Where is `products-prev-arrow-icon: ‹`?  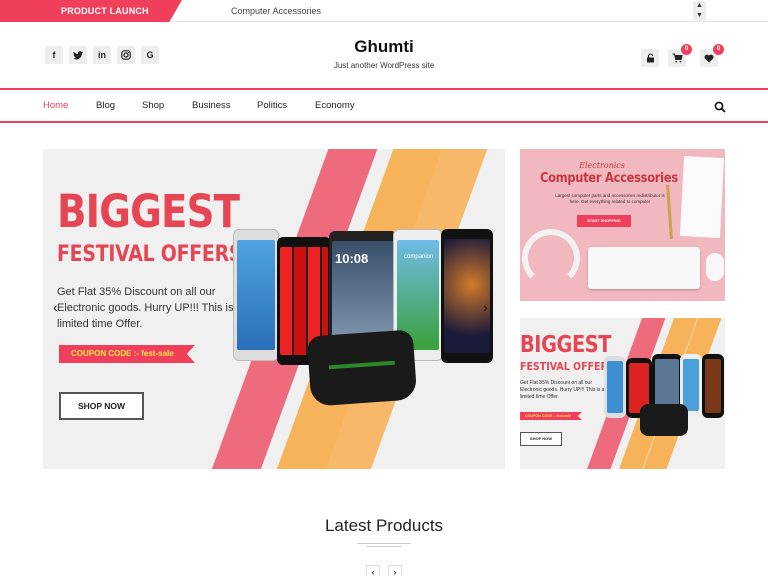 products-prev-arrow-icon: ‹ is located at coordinates (373, 570).